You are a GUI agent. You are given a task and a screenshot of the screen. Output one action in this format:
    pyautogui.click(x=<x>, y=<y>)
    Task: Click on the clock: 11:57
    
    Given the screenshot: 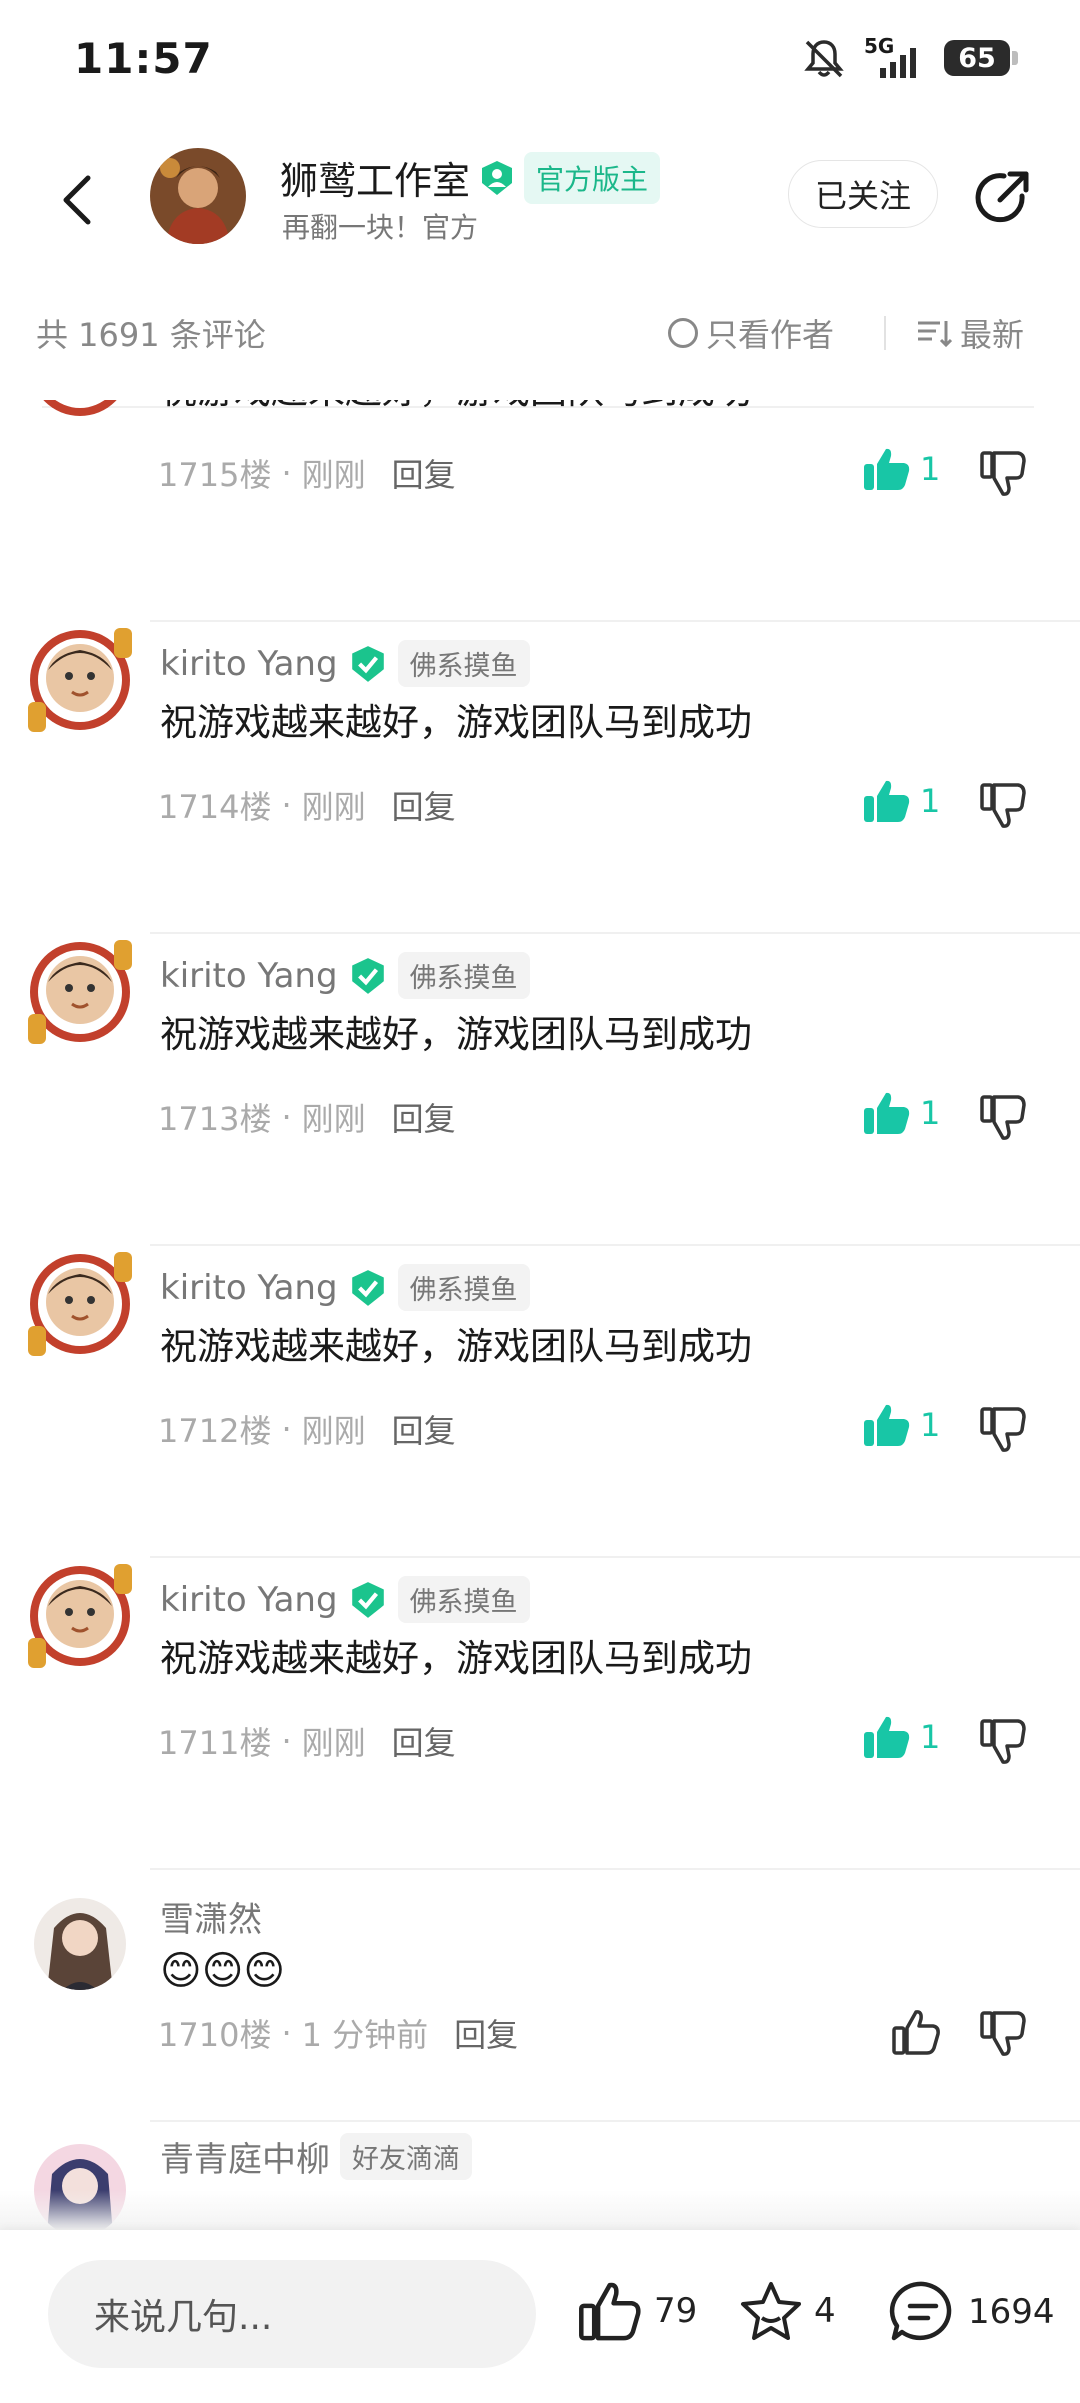 What is the action you would take?
    pyautogui.click(x=143, y=58)
    